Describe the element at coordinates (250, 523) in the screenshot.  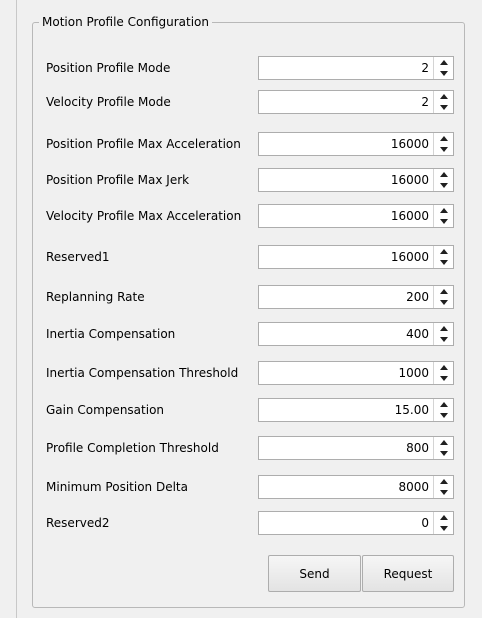
I see `row-reserved2: Reserved2 0` at that location.